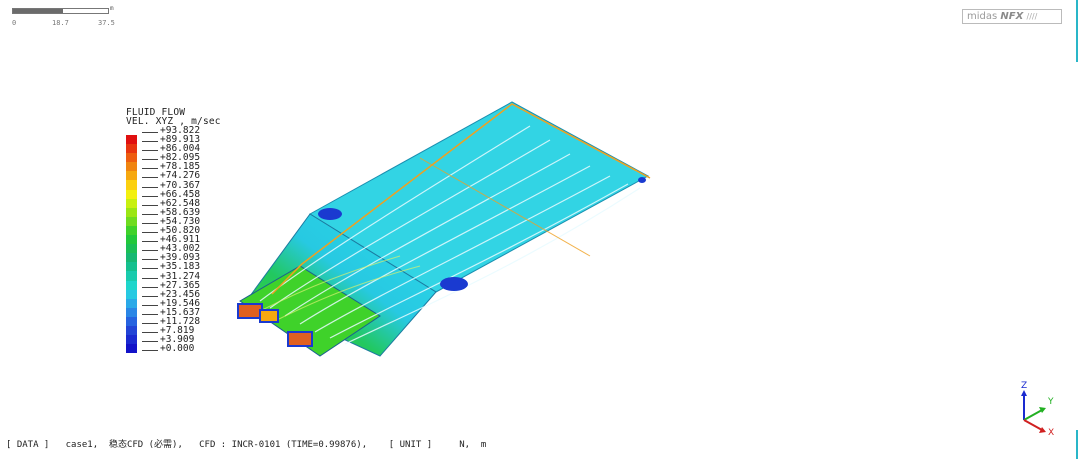 This screenshot has width=1080, height=459. What do you see at coordinates (1077, 444) in the screenshot?
I see `window-edge-accent-bottom` at bounding box center [1077, 444].